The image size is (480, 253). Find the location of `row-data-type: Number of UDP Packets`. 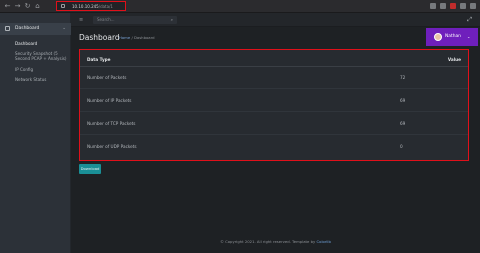

row-data-type: Number of UDP Packets is located at coordinates (112, 146).